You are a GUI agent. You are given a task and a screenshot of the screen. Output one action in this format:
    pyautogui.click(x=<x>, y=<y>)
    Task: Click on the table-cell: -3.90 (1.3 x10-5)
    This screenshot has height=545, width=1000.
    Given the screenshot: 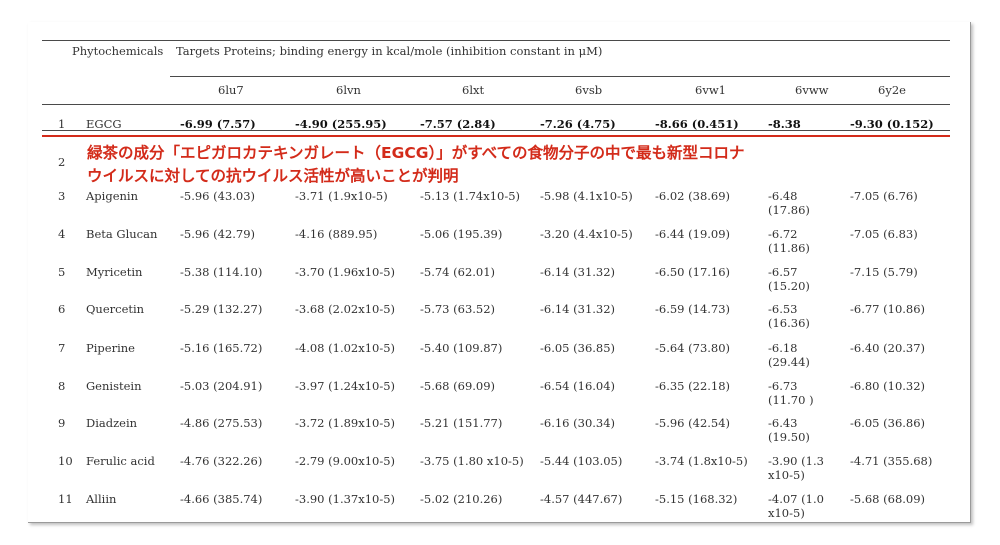 What is the action you would take?
    pyautogui.click(x=796, y=468)
    